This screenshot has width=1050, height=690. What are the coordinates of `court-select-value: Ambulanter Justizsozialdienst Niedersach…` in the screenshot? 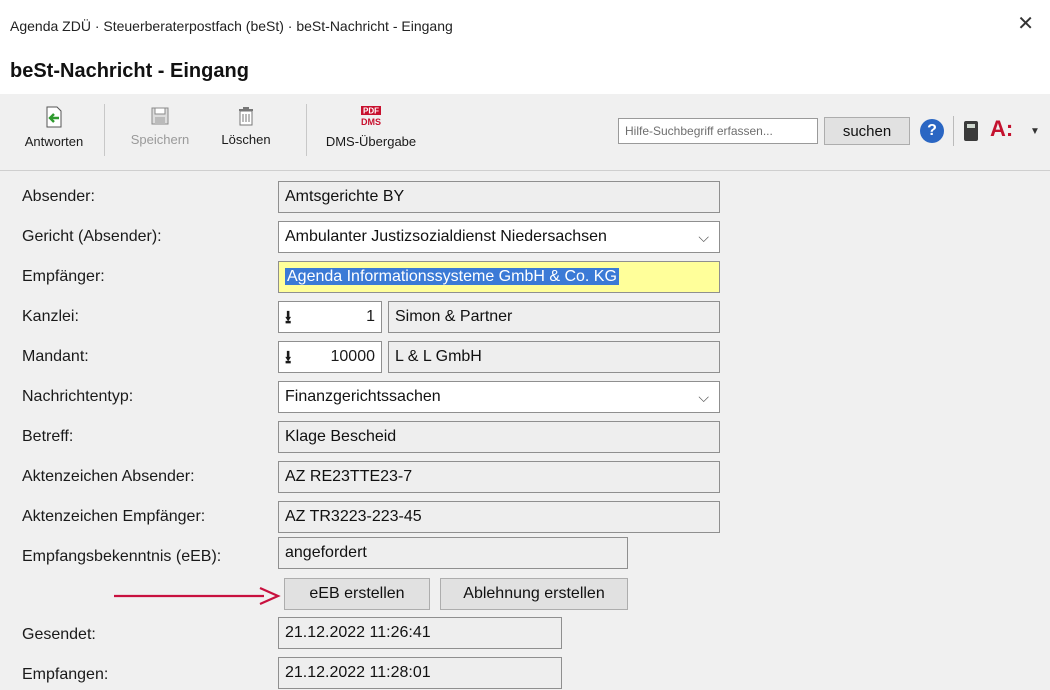 It's located at (446, 236).